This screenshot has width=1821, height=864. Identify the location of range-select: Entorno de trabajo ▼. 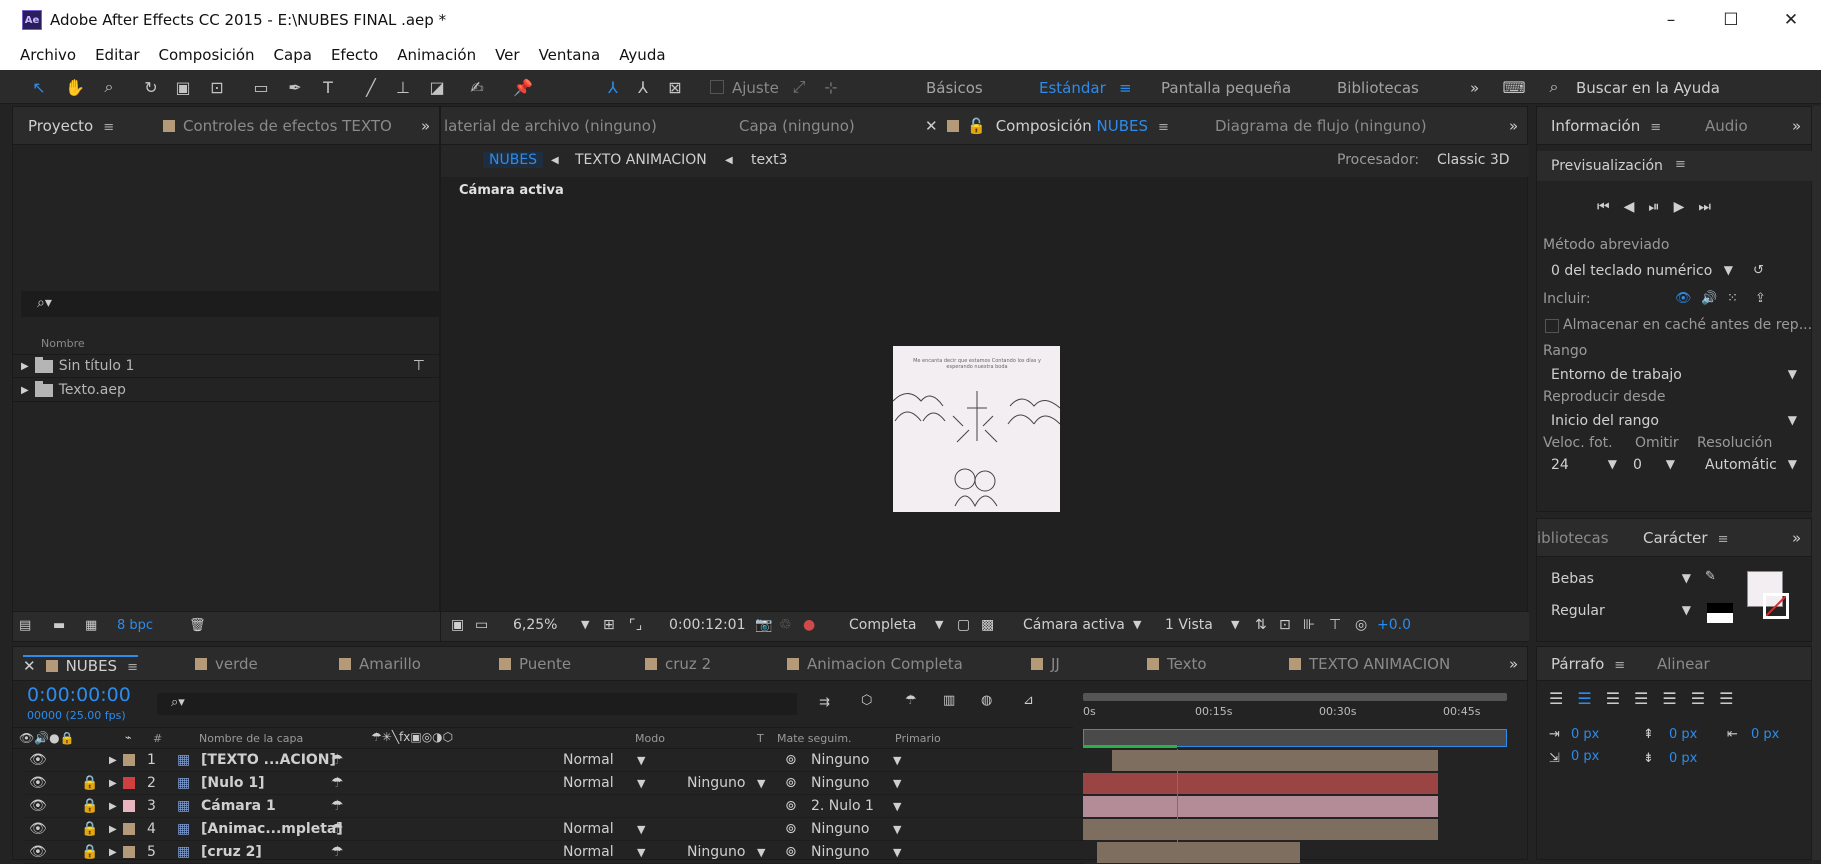
(1674, 375).